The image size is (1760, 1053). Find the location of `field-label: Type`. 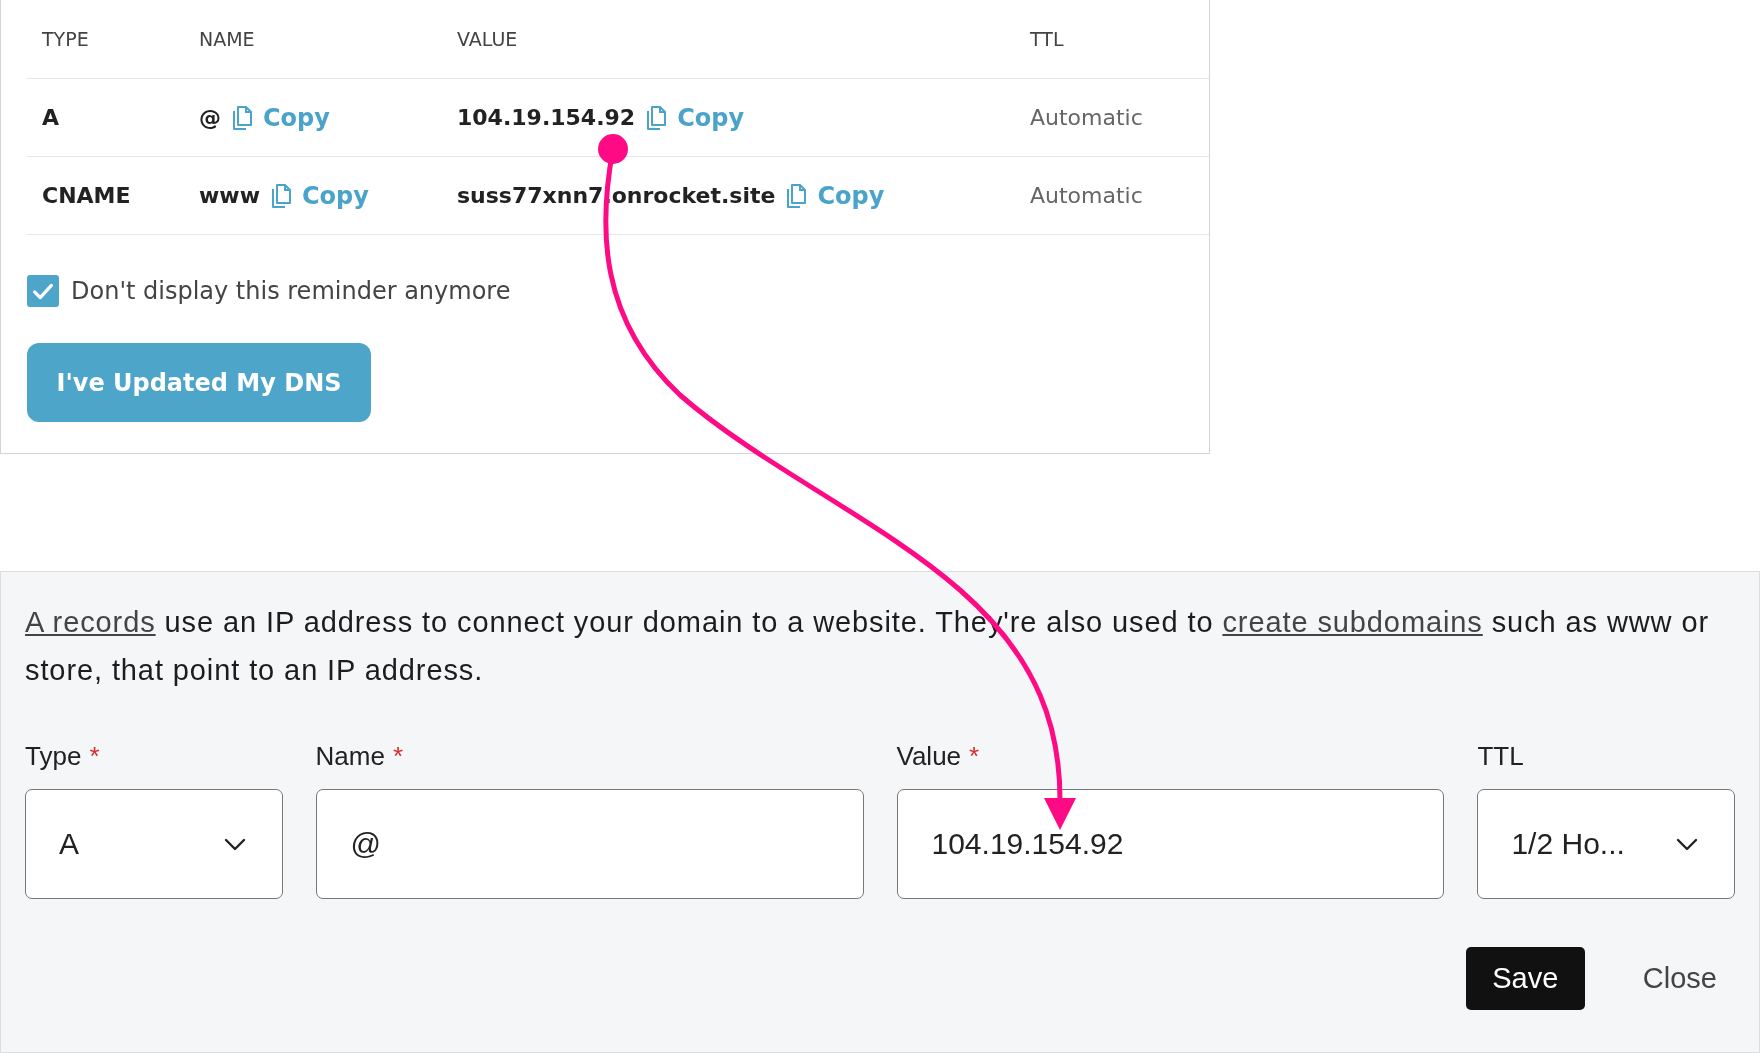

field-label: Type is located at coordinates (53, 756).